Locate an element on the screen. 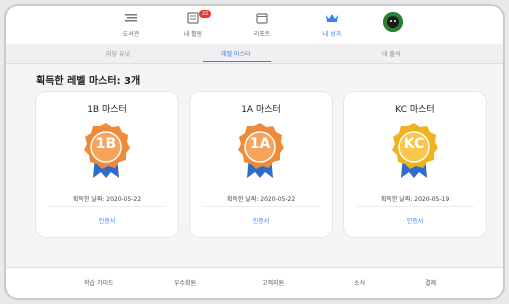 The height and width of the screenshot is (304, 509). card-title: 1B 마스터 is located at coordinates (107, 110).